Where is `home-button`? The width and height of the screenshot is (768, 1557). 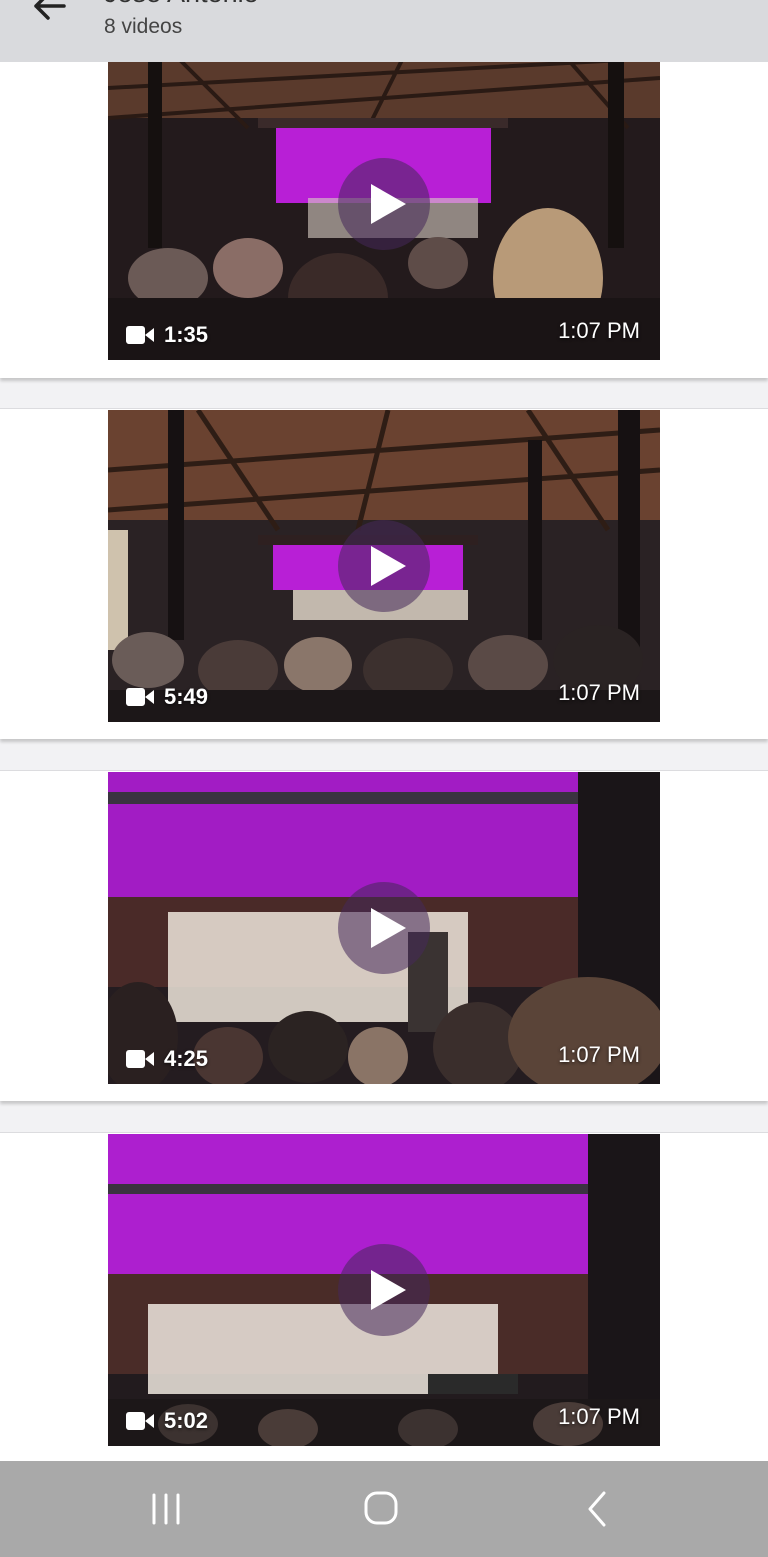
home-button is located at coordinates (381, 1509).